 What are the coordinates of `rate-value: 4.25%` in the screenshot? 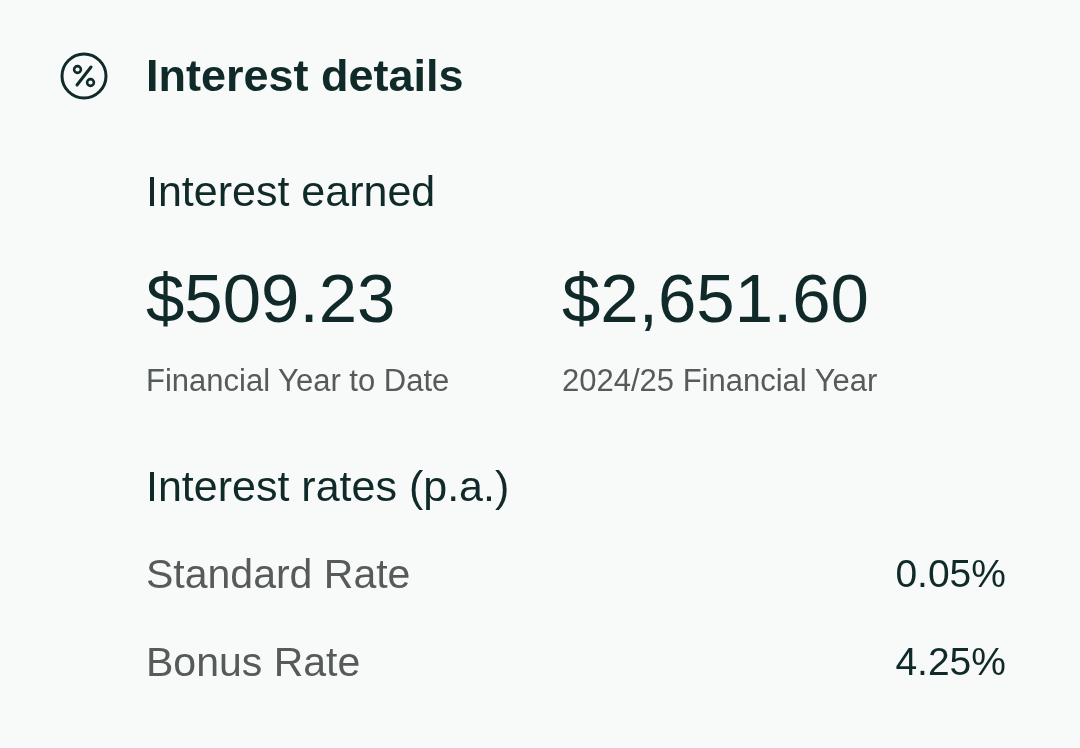 It's located at (950, 662).